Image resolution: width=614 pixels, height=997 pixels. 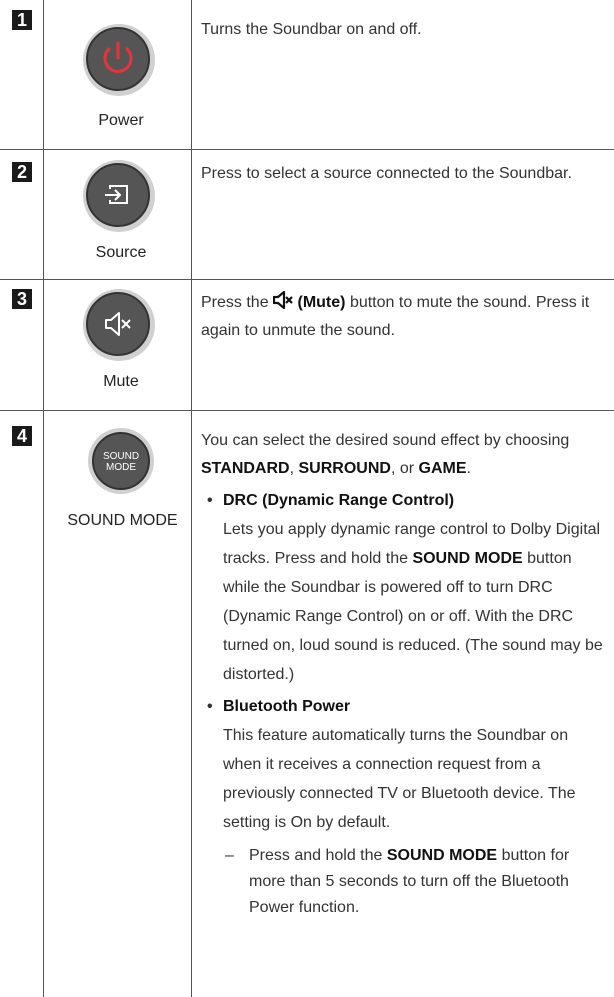 I want to click on power-button-ring, so click(x=119, y=60).